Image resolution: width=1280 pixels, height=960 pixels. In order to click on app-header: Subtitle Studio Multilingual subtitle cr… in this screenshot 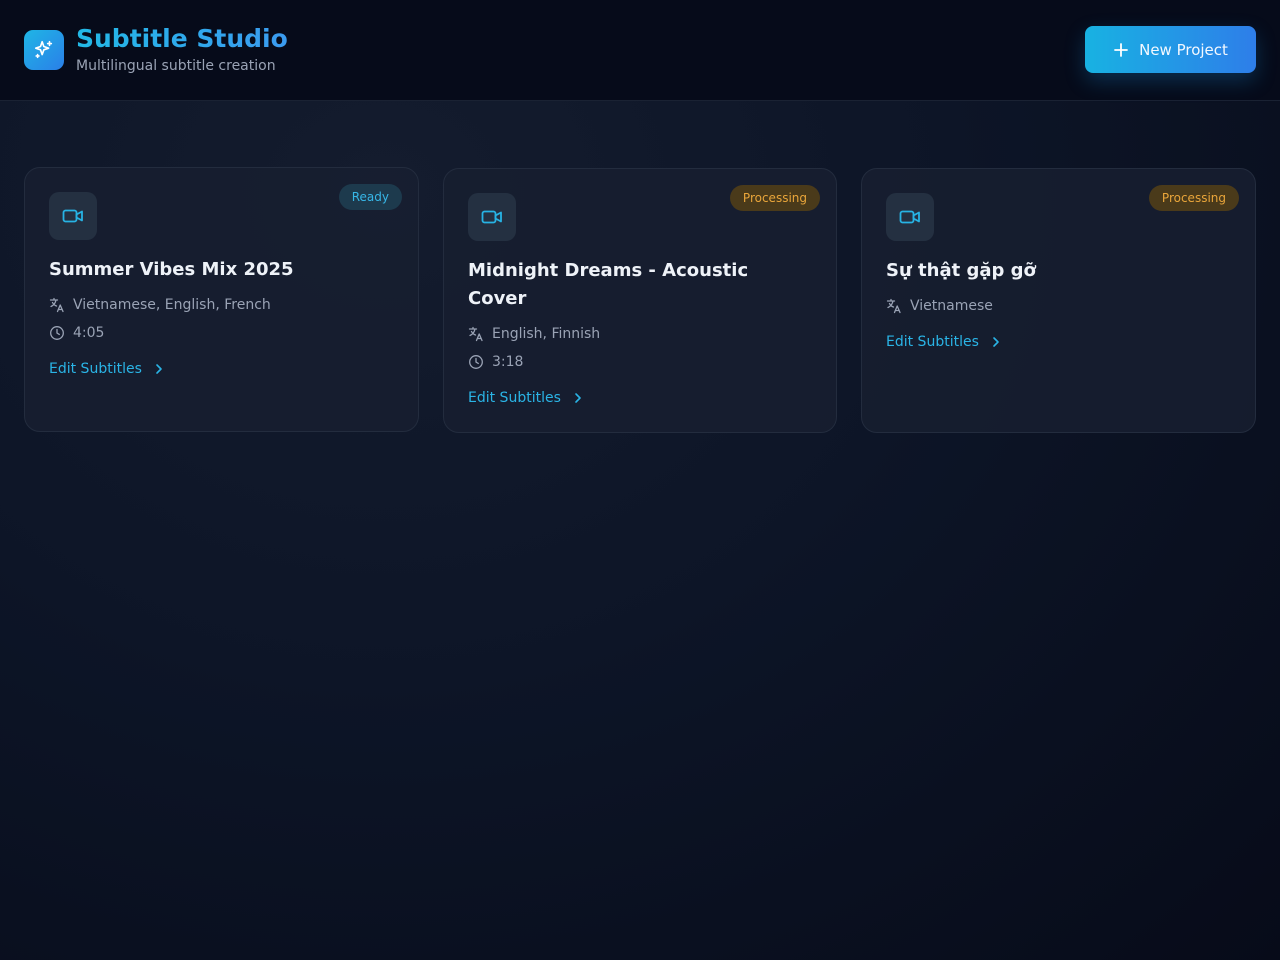, I will do `click(640, 50)`.